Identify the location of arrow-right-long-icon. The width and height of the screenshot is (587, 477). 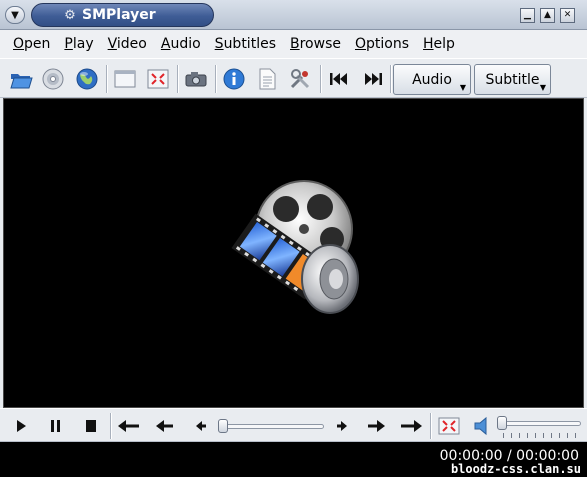
(411, 426).